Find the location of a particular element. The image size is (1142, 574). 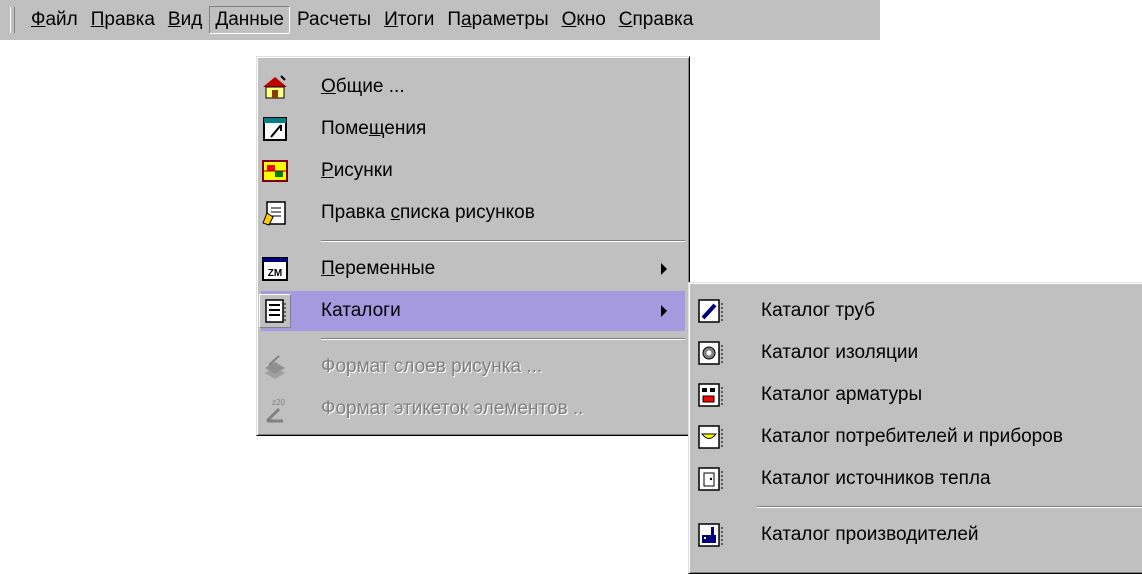

valves-catalog-icon is located at coordinates (710, 395).